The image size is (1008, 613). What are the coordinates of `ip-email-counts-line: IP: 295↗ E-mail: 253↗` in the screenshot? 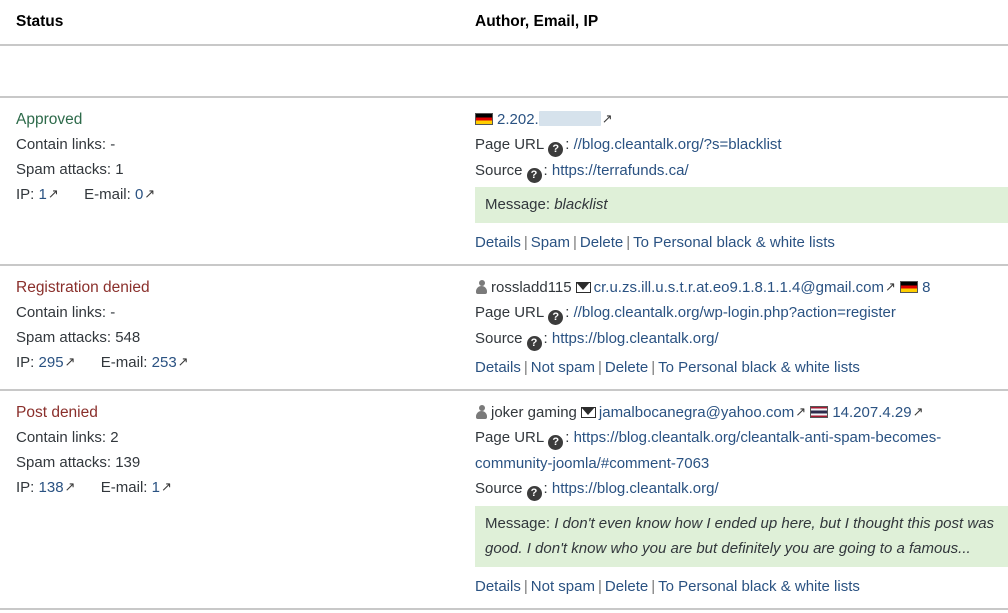 It's located at (240, 362).